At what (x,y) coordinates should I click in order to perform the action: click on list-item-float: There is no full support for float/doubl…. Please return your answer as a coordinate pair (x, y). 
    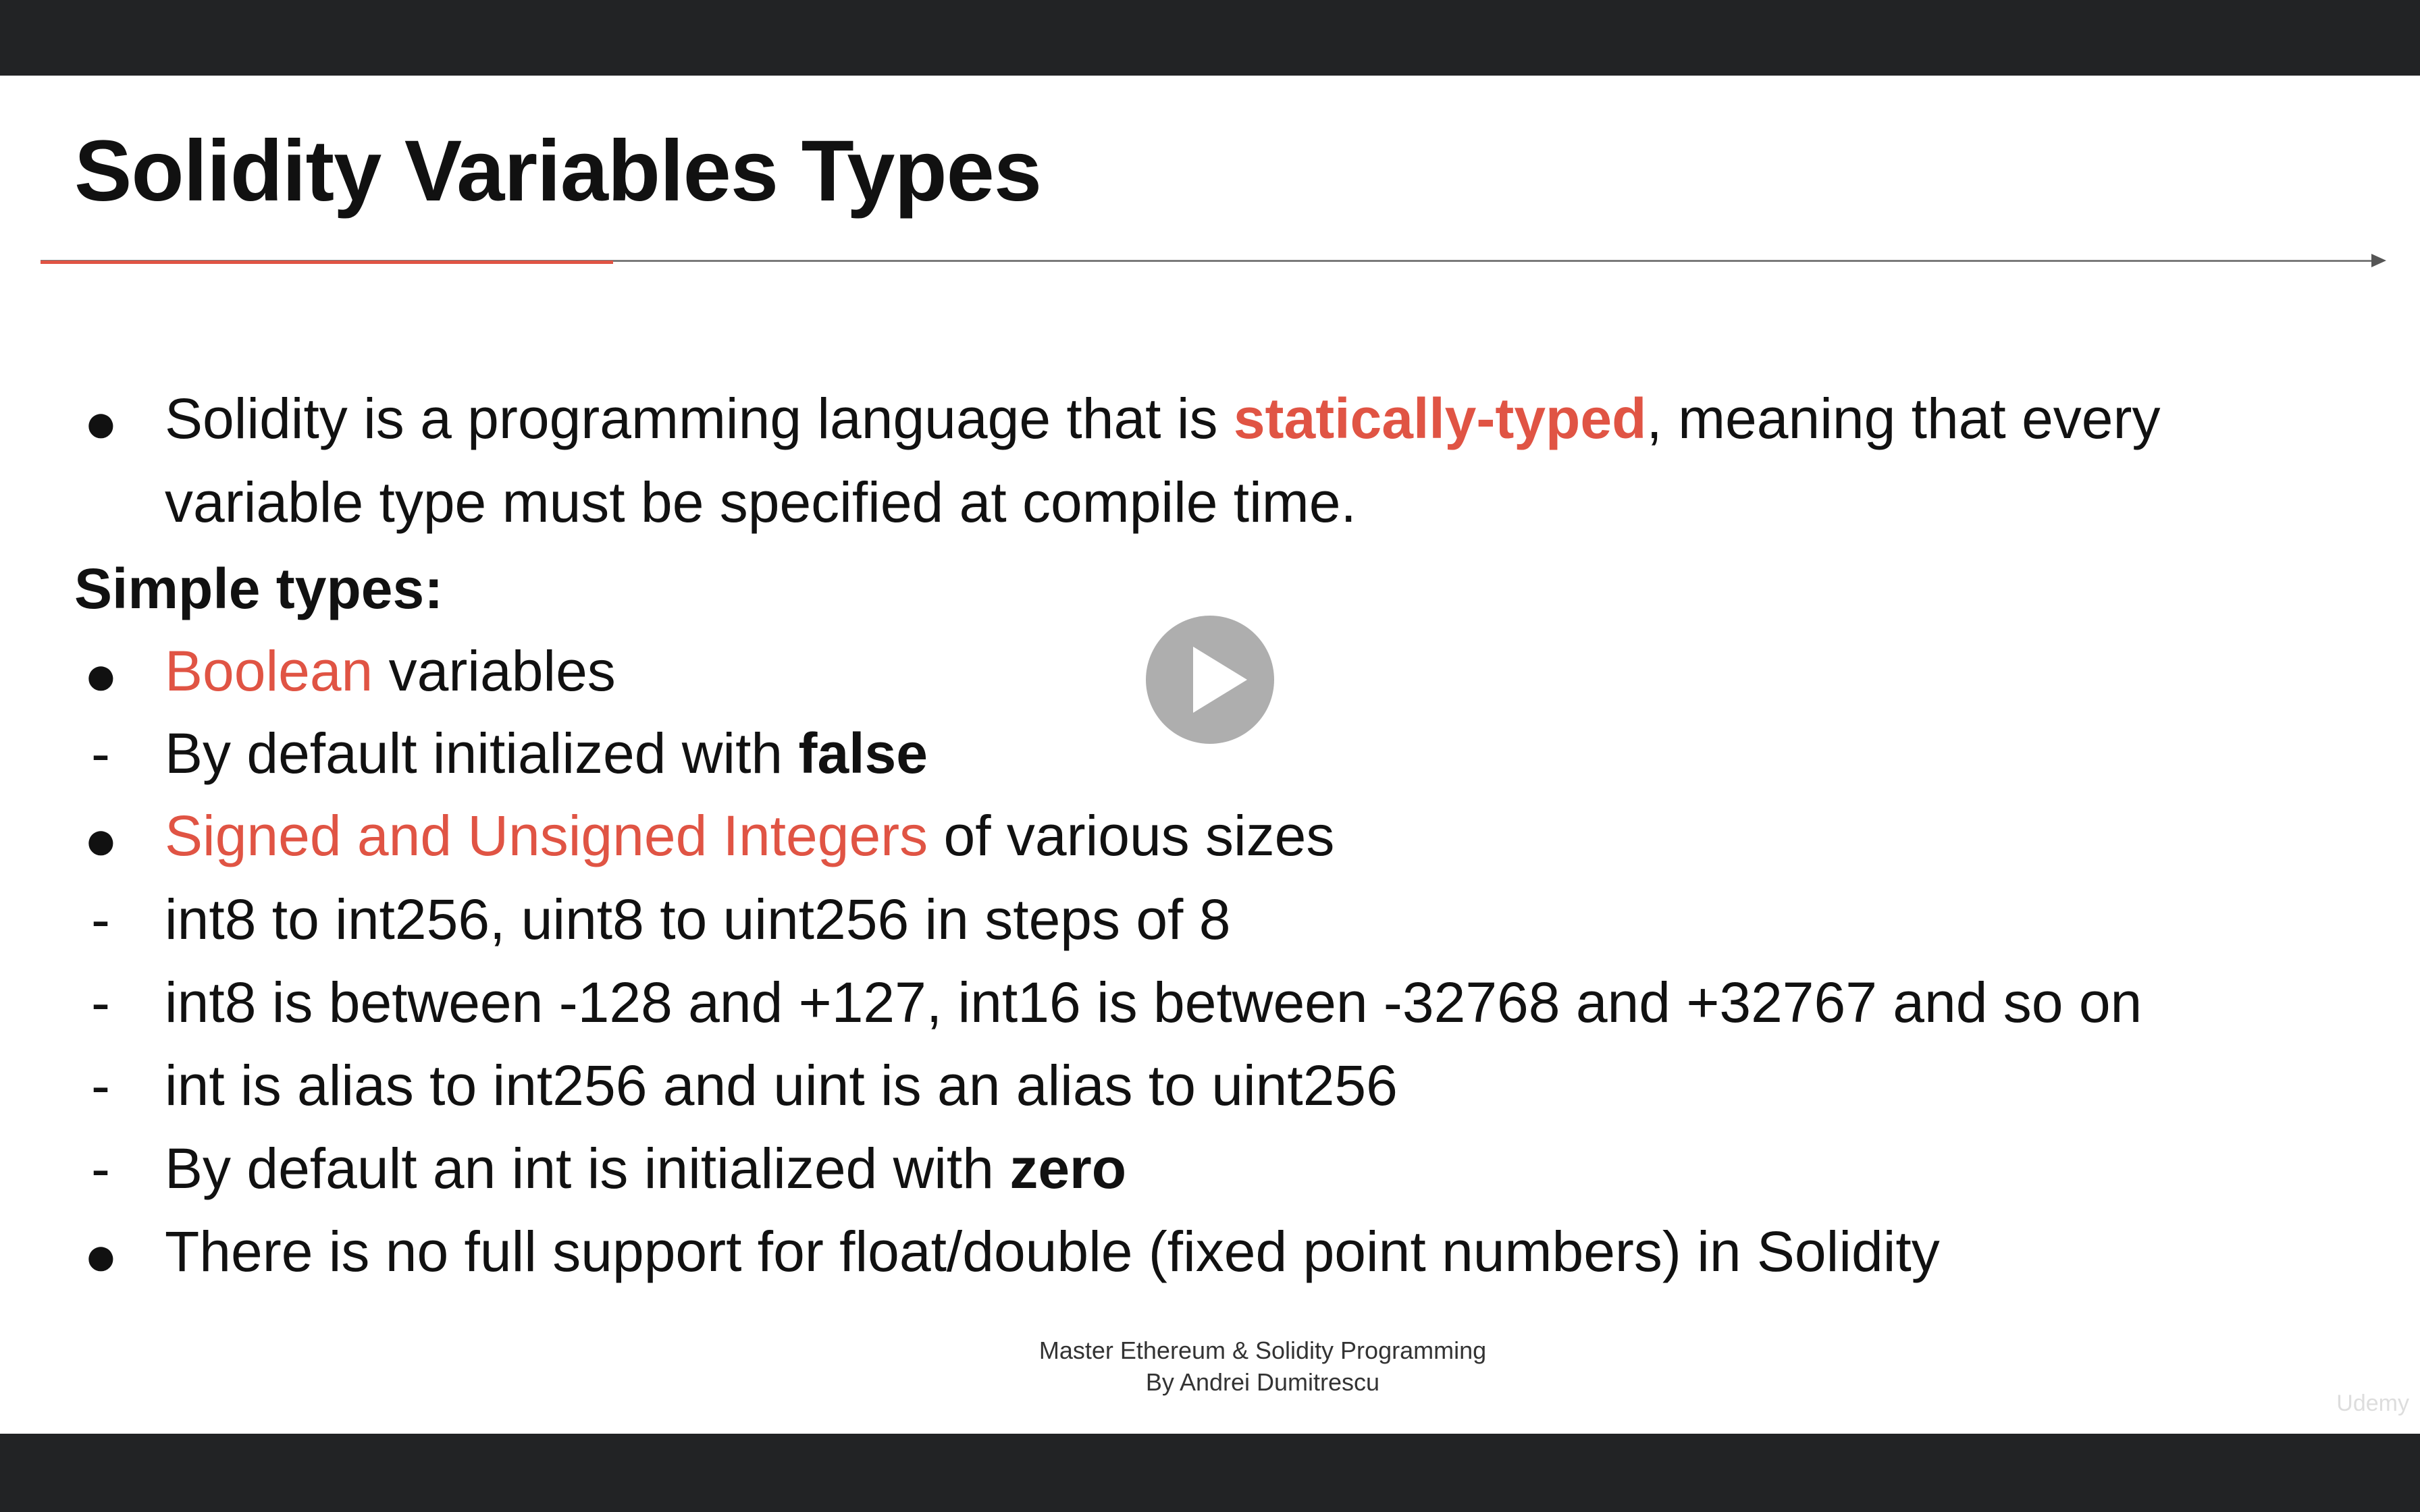
    Looking at the image, I should click on (1052, 1251).